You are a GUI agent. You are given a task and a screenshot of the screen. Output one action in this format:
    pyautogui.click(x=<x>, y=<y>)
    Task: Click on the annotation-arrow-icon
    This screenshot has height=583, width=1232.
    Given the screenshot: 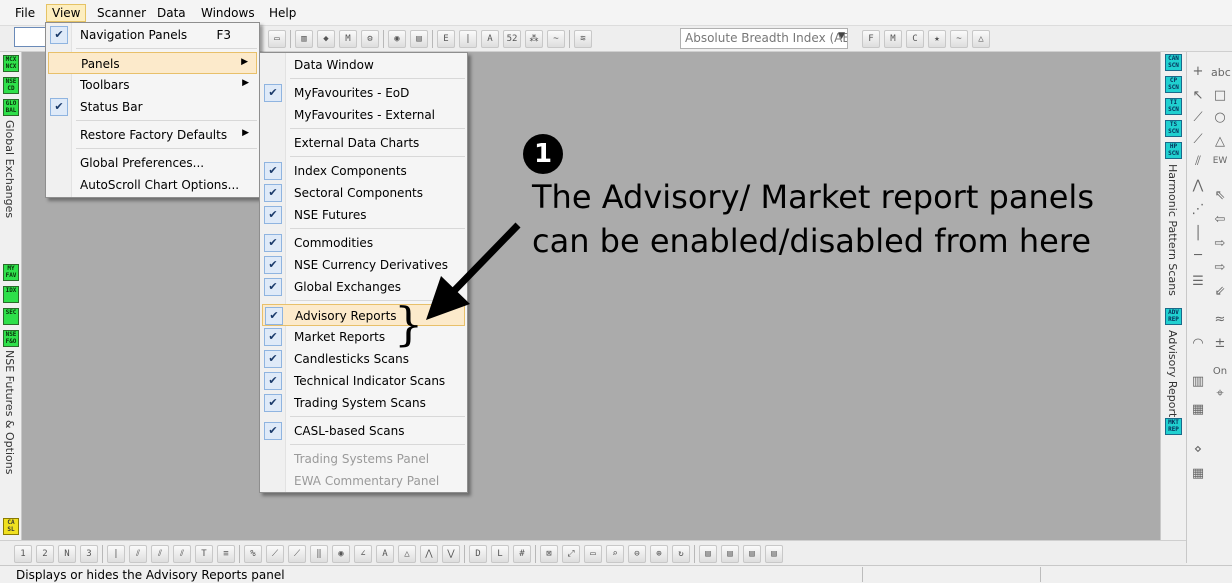 What is the action you would take?
    pyautogui.click(x=473, y=271)
    